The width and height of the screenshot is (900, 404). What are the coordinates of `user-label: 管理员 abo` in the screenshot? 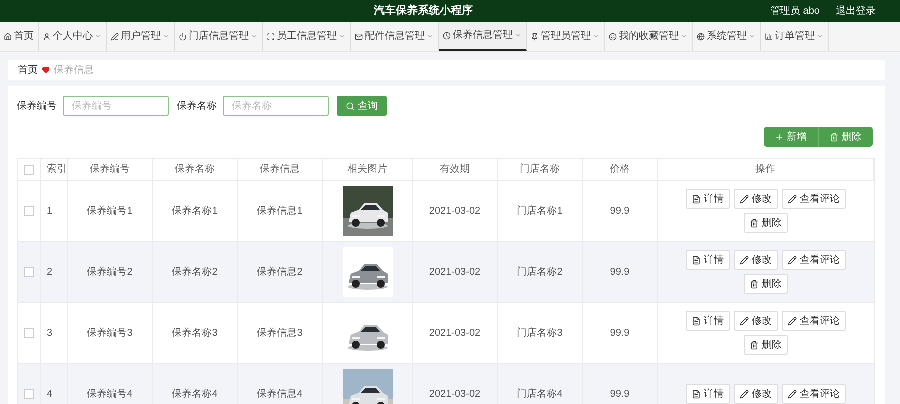 It's located at (795, 11).